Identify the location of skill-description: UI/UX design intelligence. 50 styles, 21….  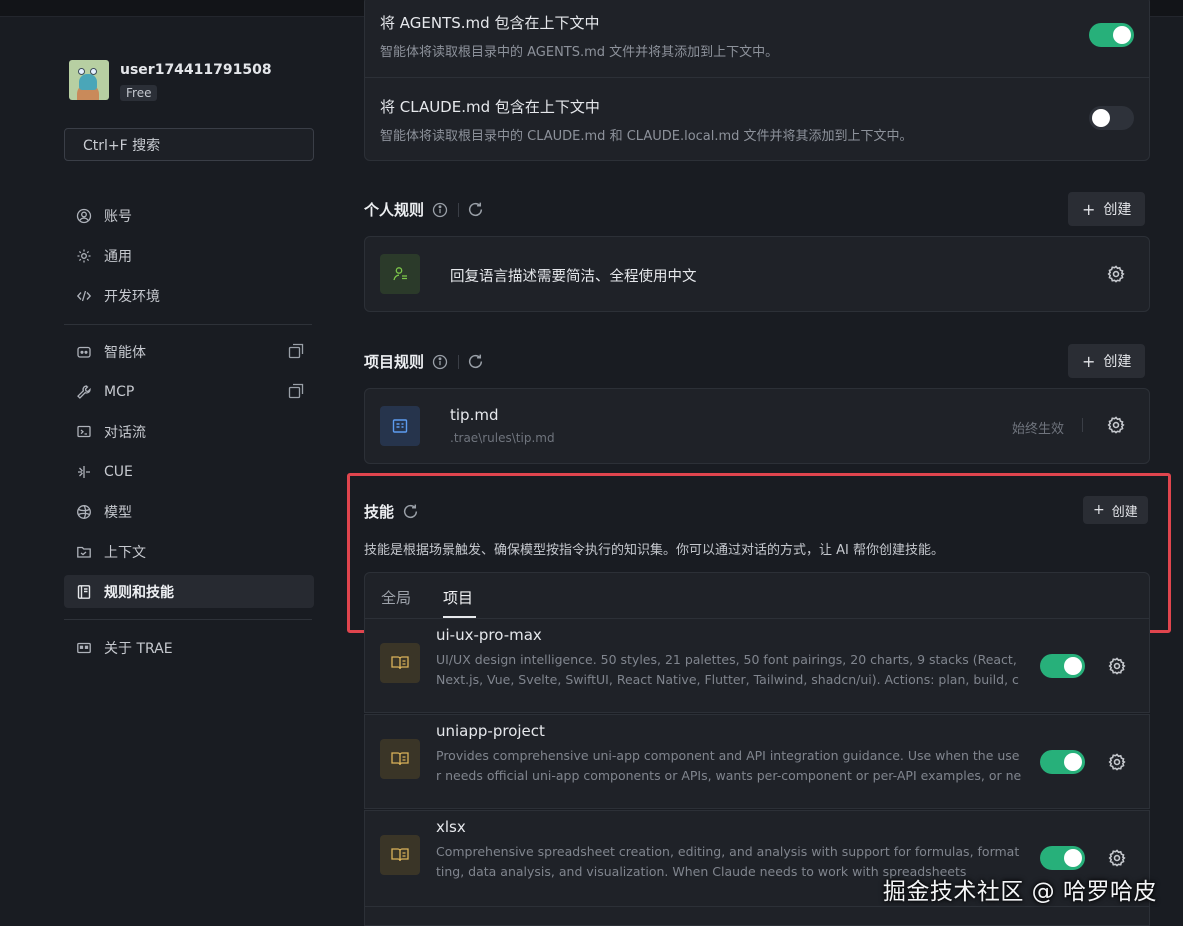
(727, 669).